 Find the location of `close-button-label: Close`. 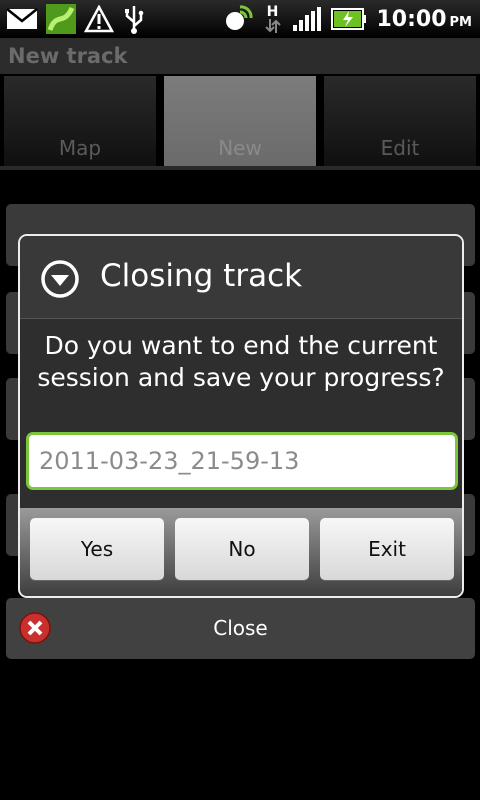

close-button-label: Close is located at coordinates (240, 628).